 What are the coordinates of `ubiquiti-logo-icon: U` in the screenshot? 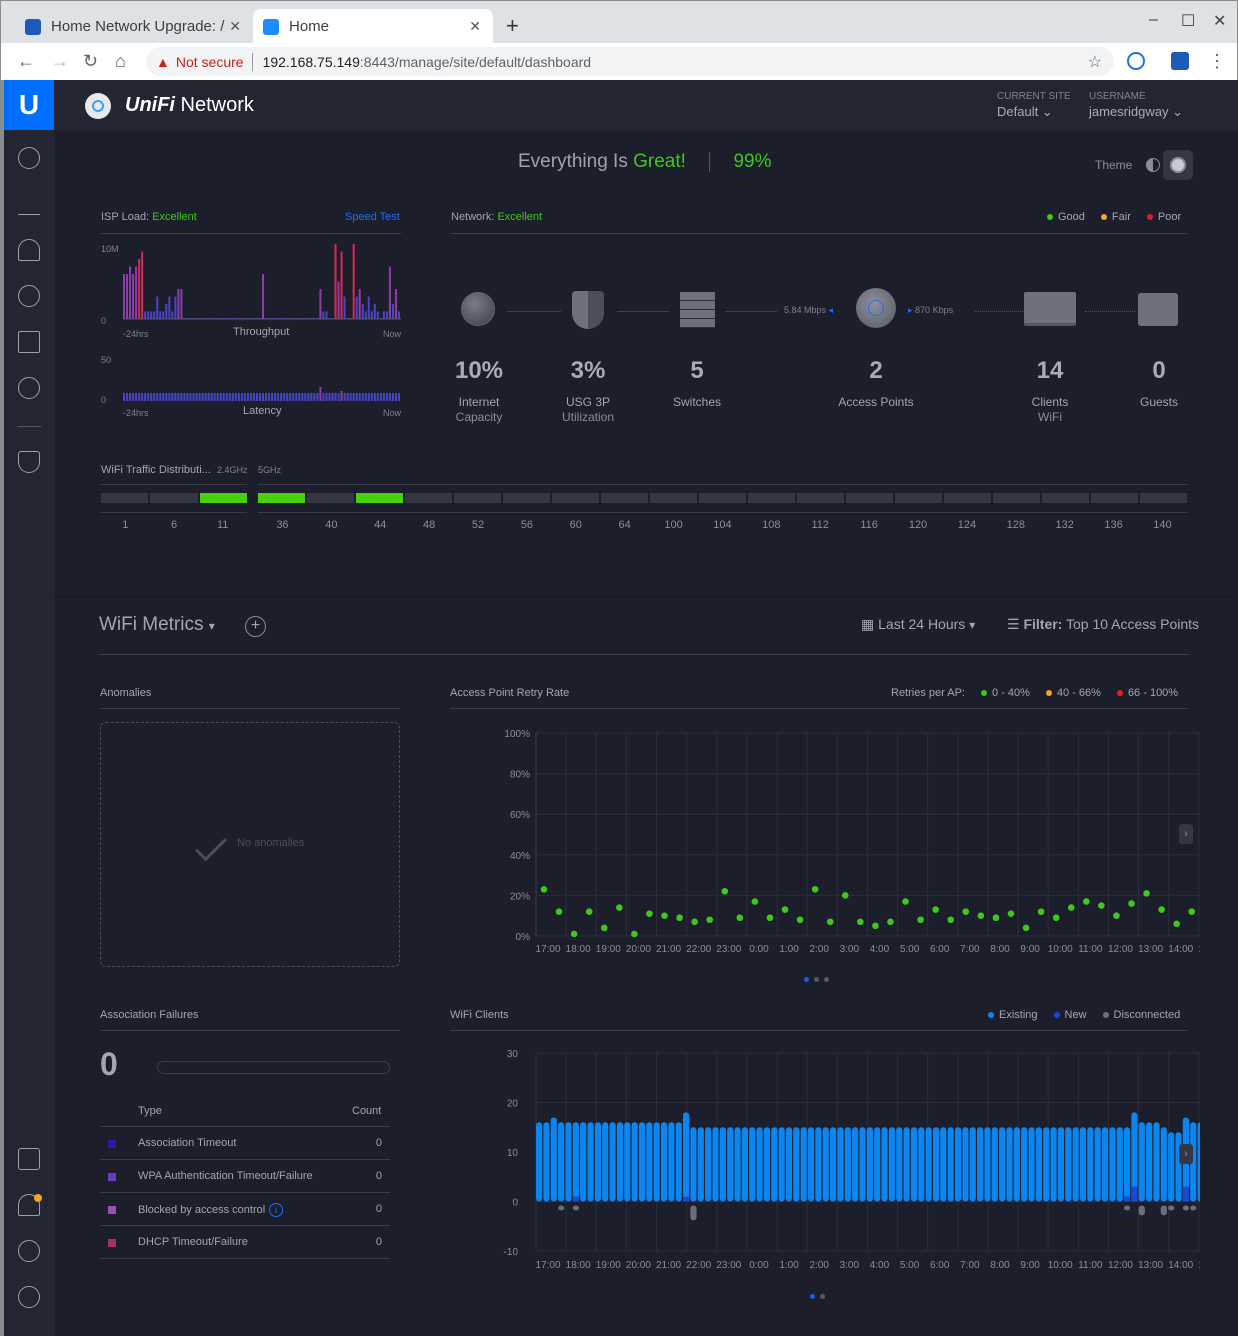 It's located at (29, 105).